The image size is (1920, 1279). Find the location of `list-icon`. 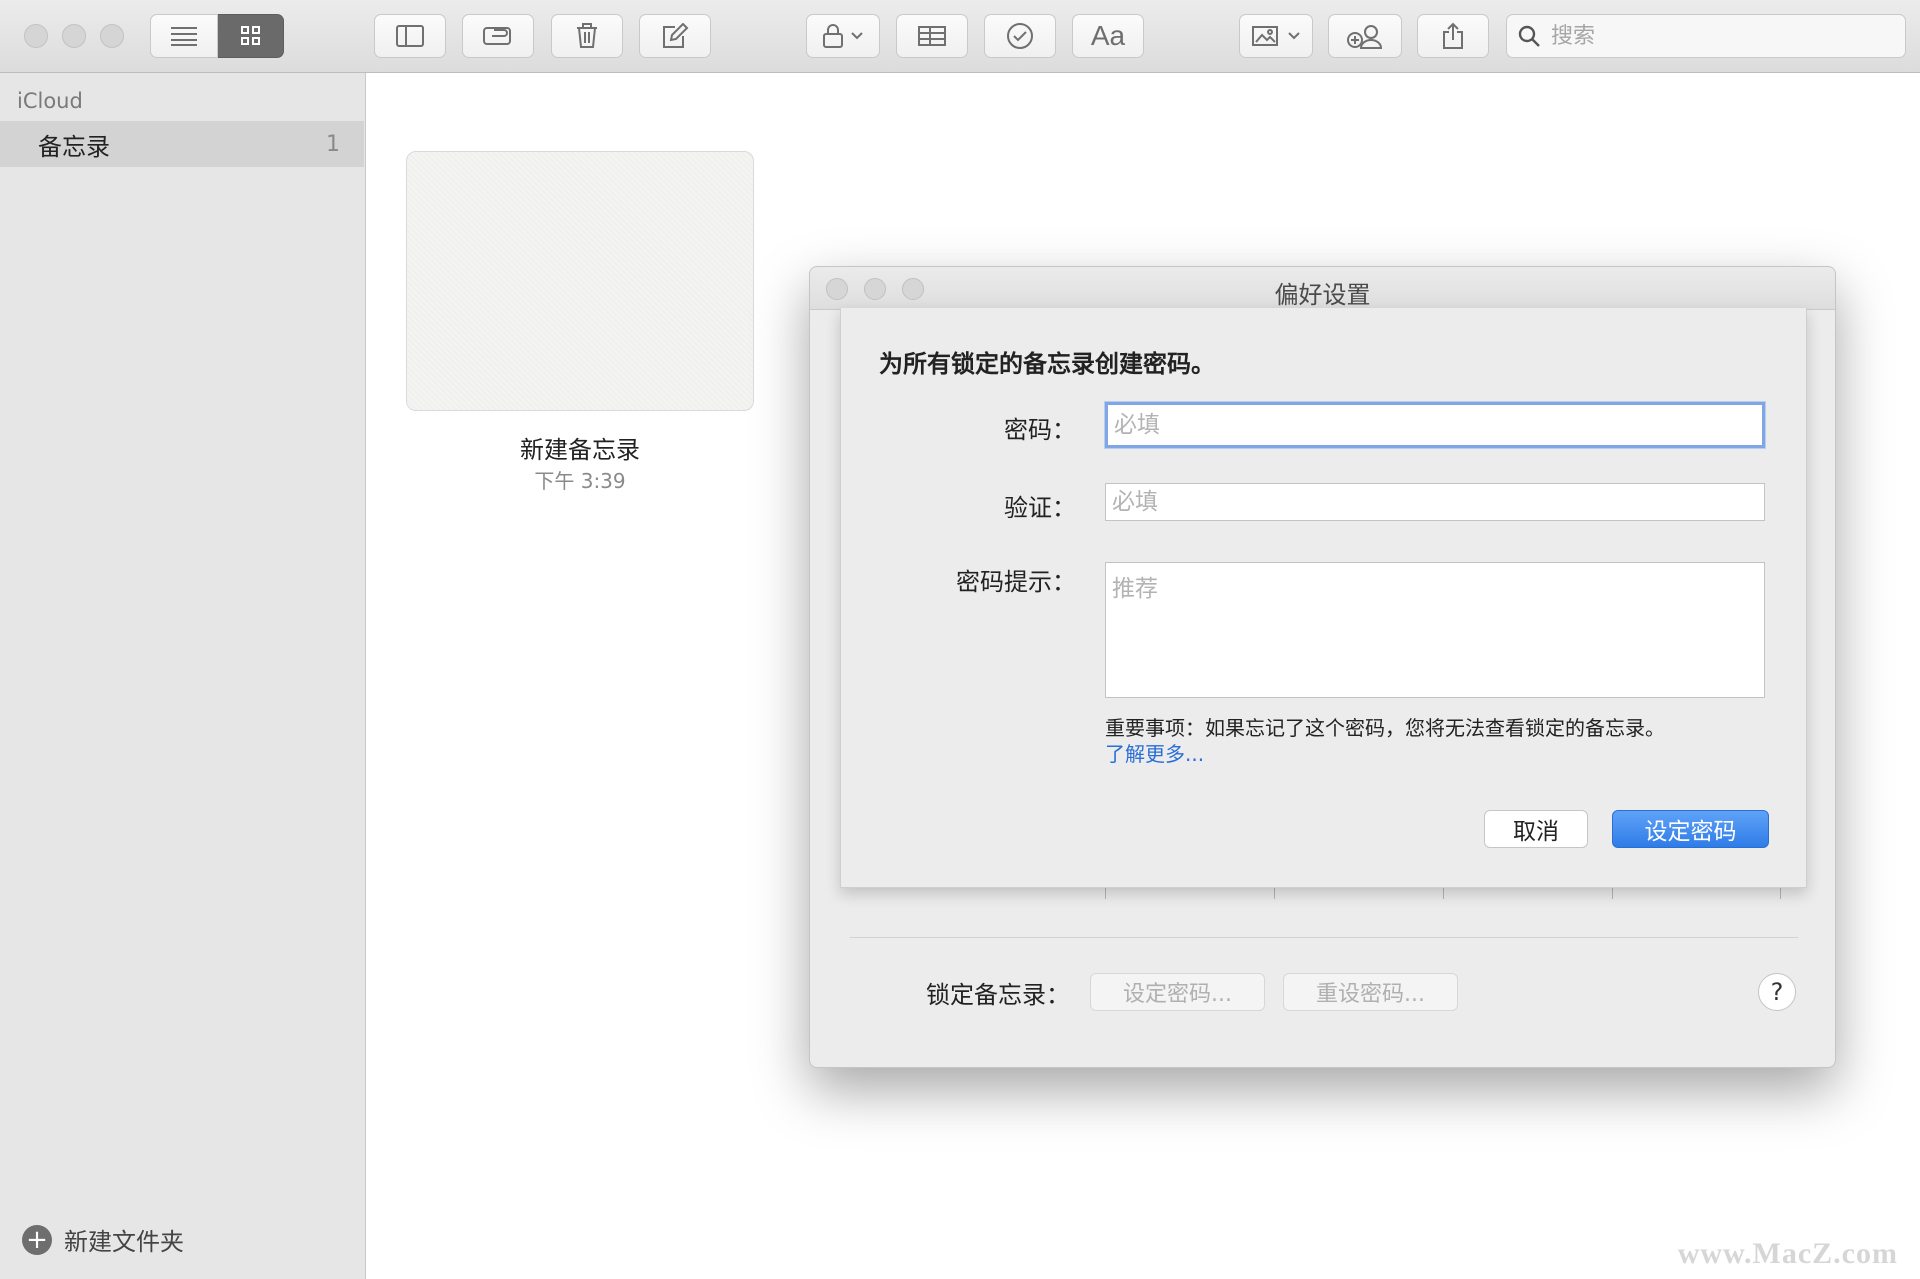

list-icon is located at coordinates (184, 36).